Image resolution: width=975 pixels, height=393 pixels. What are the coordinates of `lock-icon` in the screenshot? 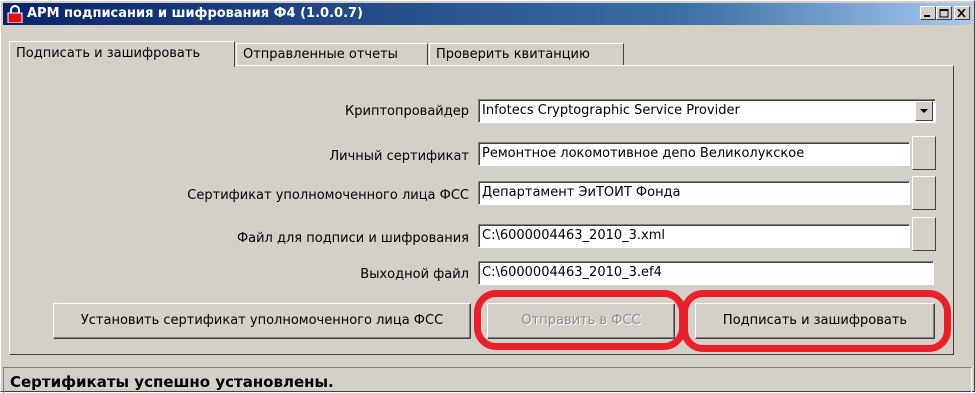 It's located at (15, 14).